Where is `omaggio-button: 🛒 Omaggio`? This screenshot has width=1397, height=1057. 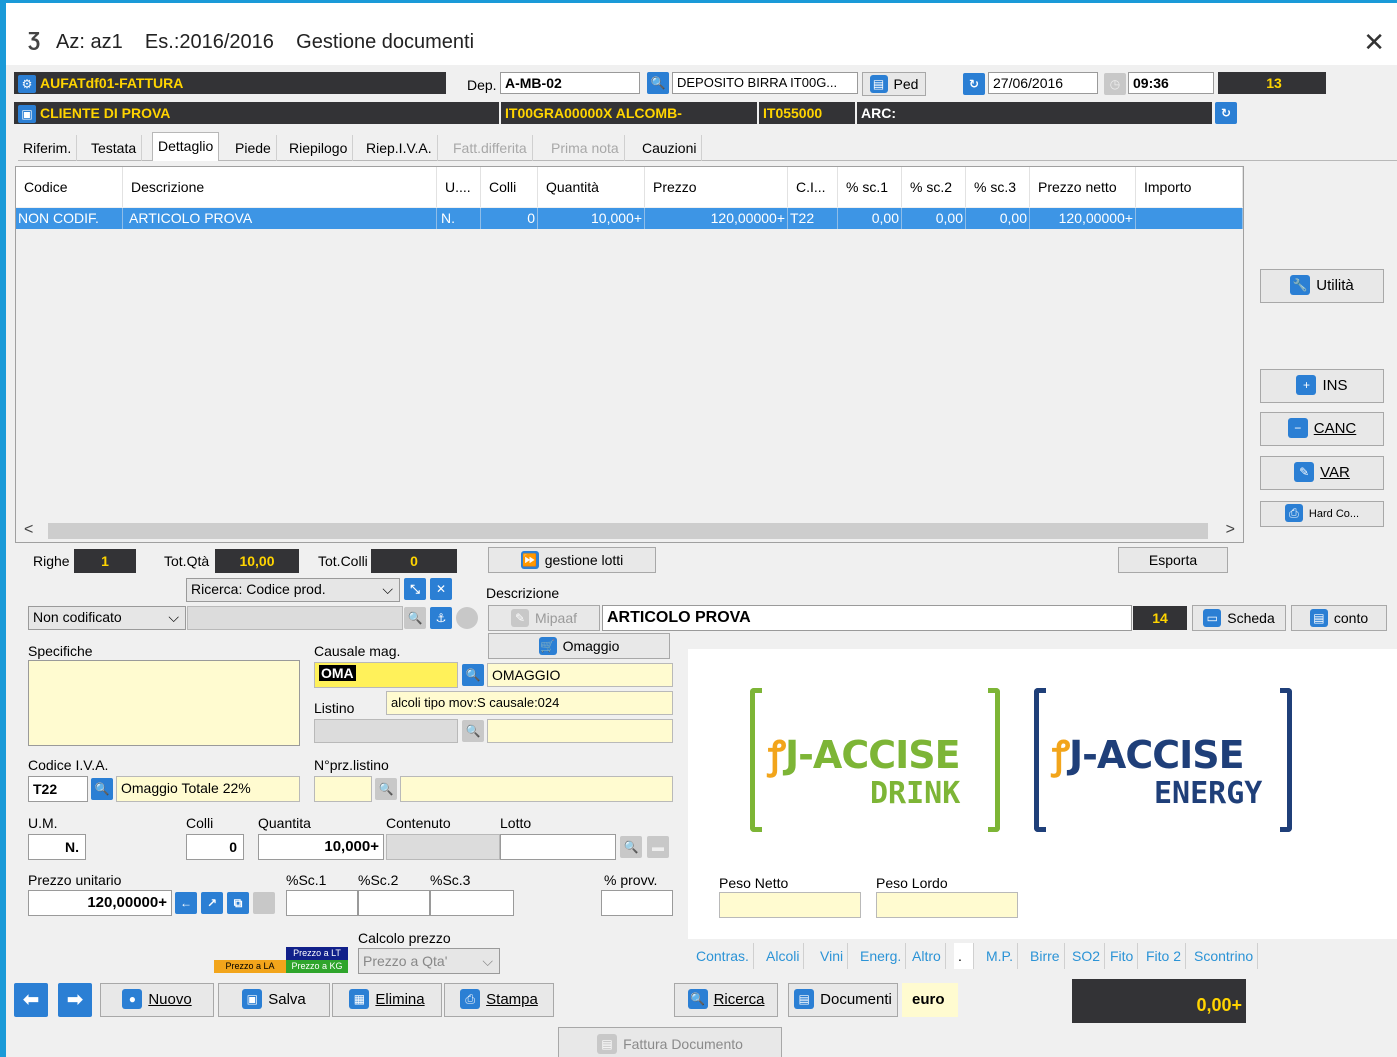 omaggio-button: 🛒 Omaggio is located at coordinates (579, 646).